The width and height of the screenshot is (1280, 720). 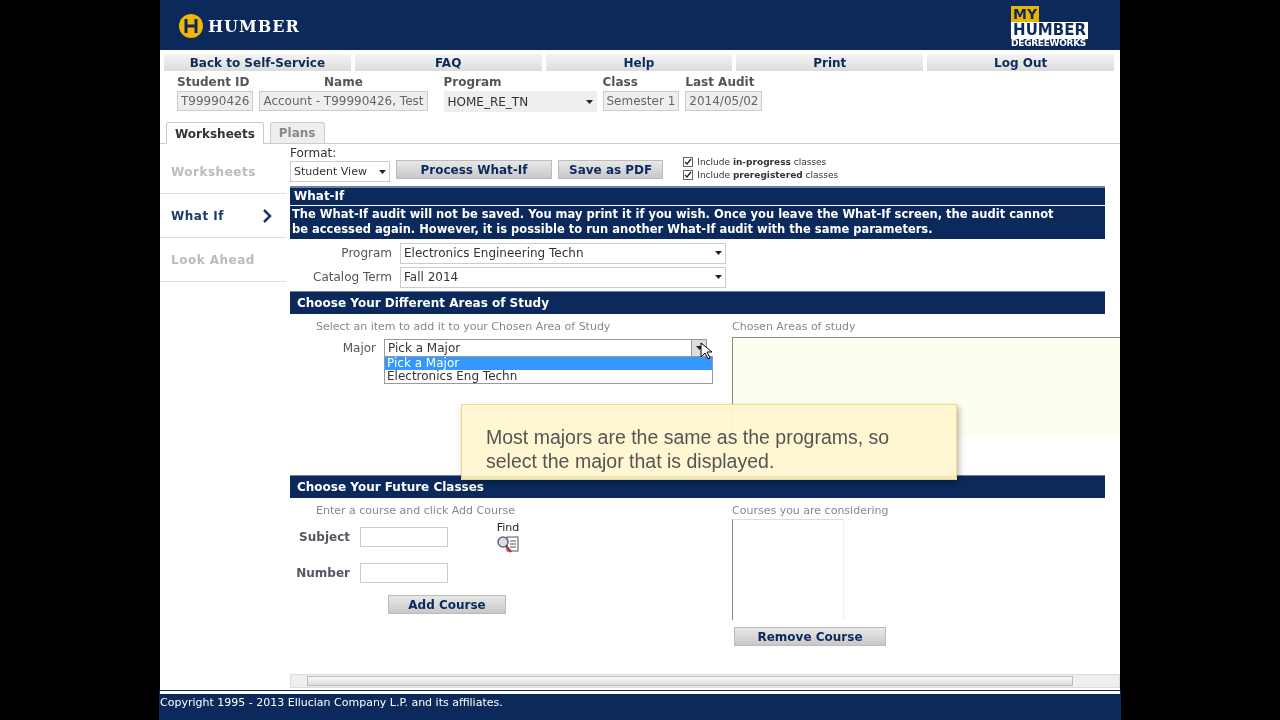 What do you see at coordinates (322, 573) in the screenshot?
I see `field-label: Number` at bounding box center [322, 573].